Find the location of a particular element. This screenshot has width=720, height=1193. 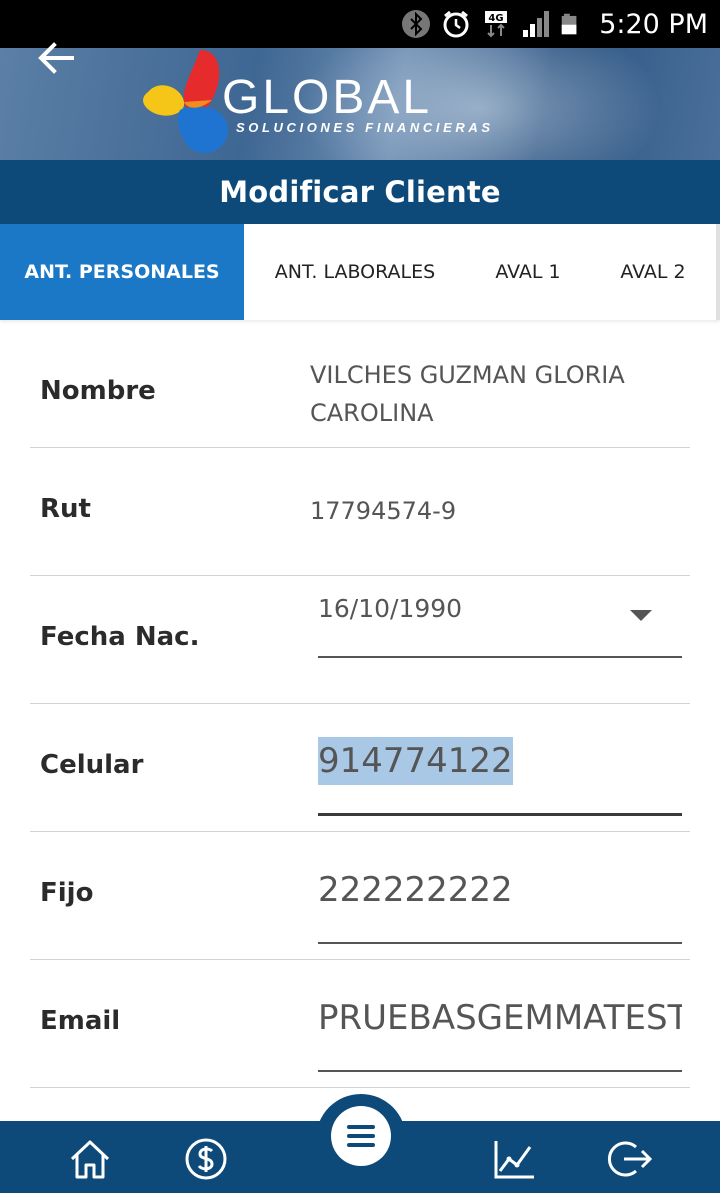

signal-icon is located at coordinates (536, 24).